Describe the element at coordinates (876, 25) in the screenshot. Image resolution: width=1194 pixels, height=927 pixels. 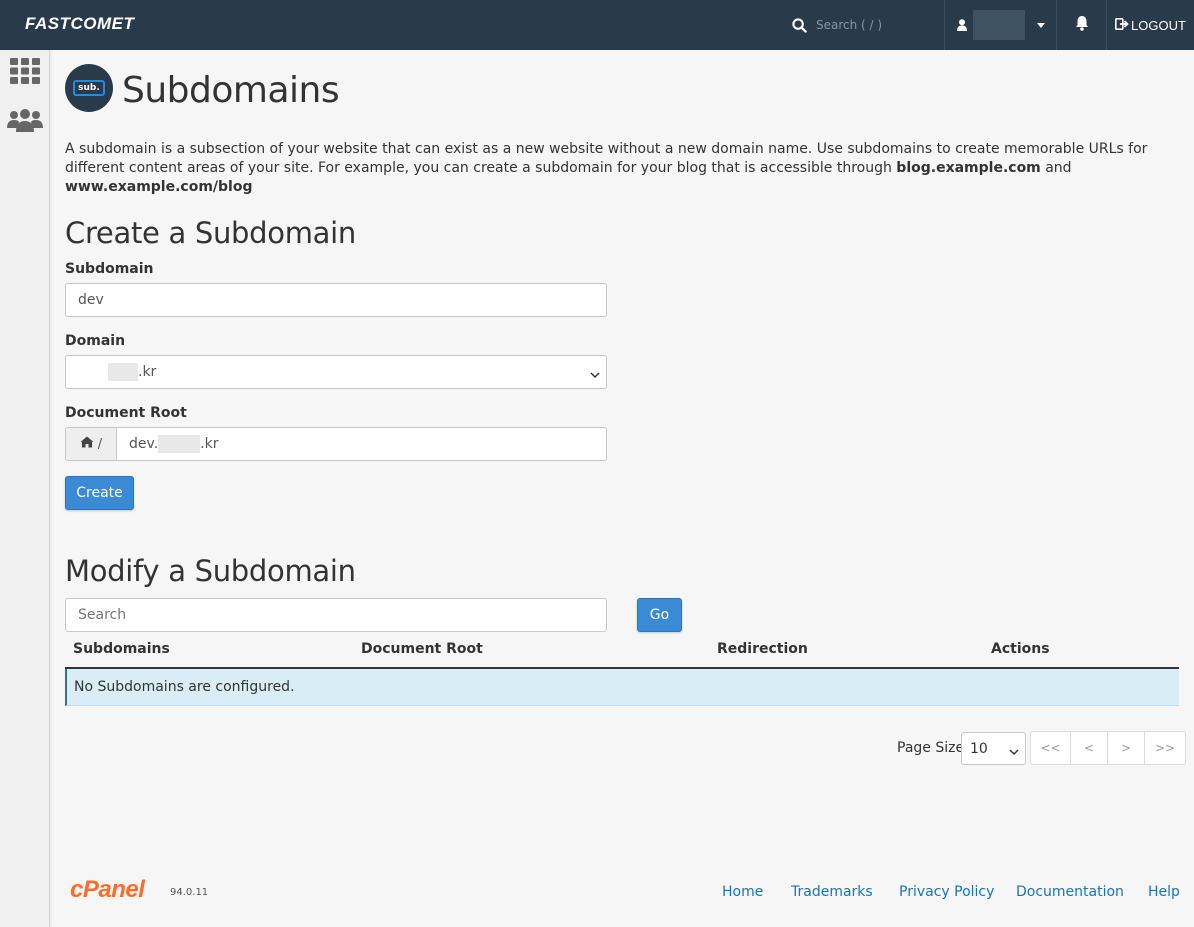
I see `top-search-input` at that location.